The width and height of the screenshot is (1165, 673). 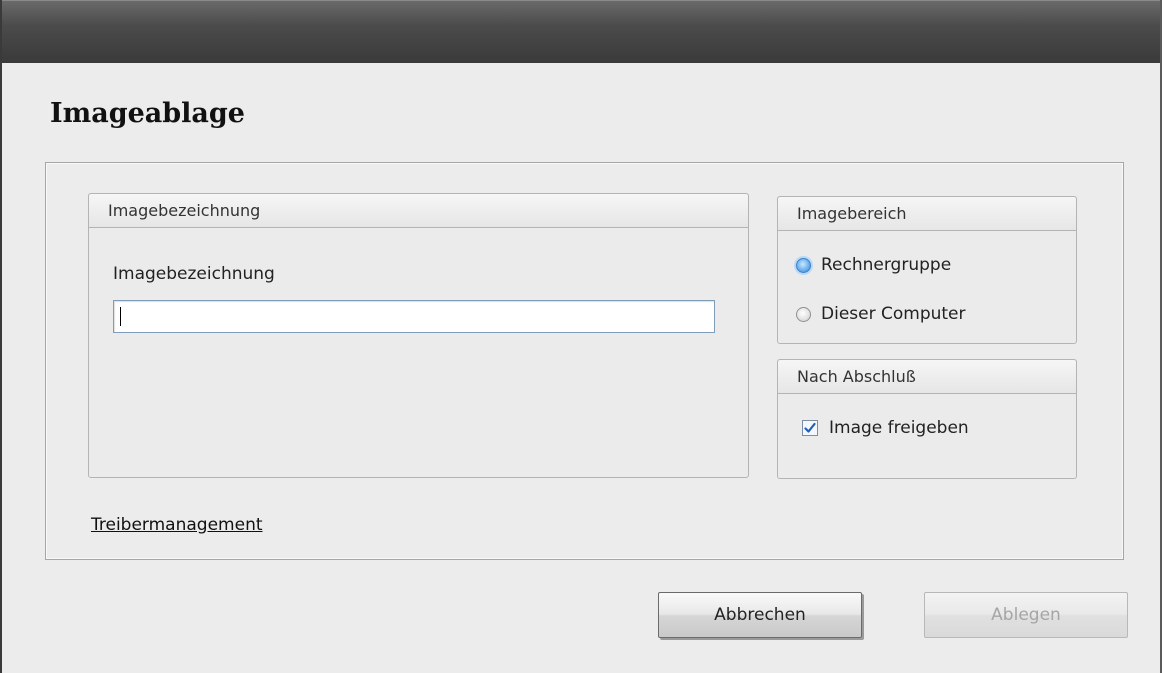 I want to click on checkbox-checked-icon, so click(x=810, y=428).